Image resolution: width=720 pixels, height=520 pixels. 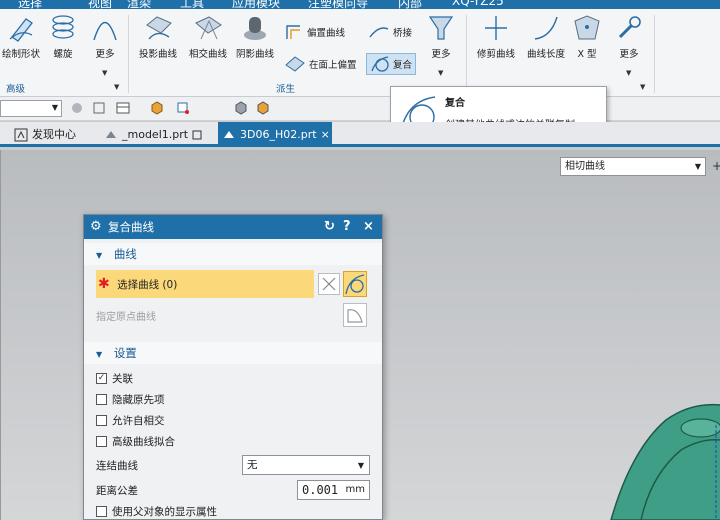 I want to click on shadow-curve-button: 阴影曲线, so click(x=255, y=36).